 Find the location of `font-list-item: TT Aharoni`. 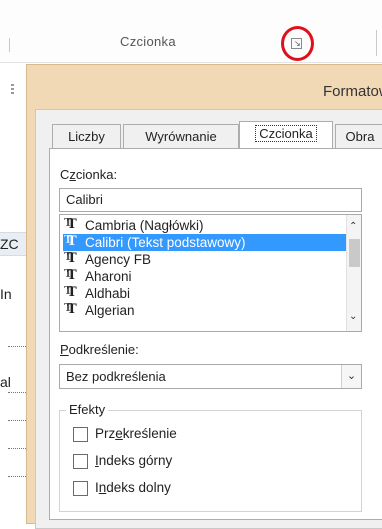

font-list-item: TT Aharoni is located at coordinates (205, 276).